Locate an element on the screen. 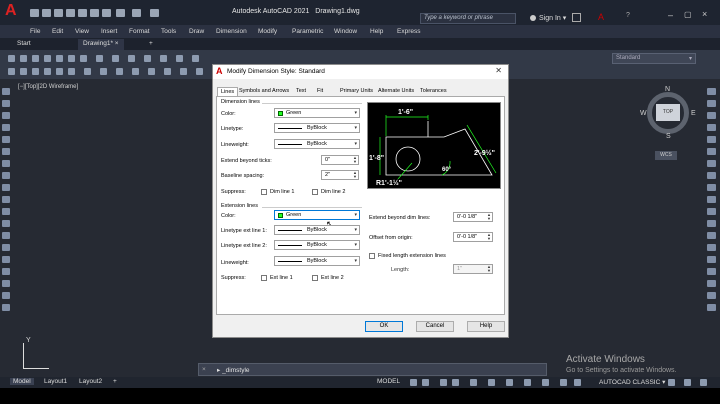 This screenshot has width=720, height=404. text-style-combo: Standard ▾ is located at coordinates (654, 58).